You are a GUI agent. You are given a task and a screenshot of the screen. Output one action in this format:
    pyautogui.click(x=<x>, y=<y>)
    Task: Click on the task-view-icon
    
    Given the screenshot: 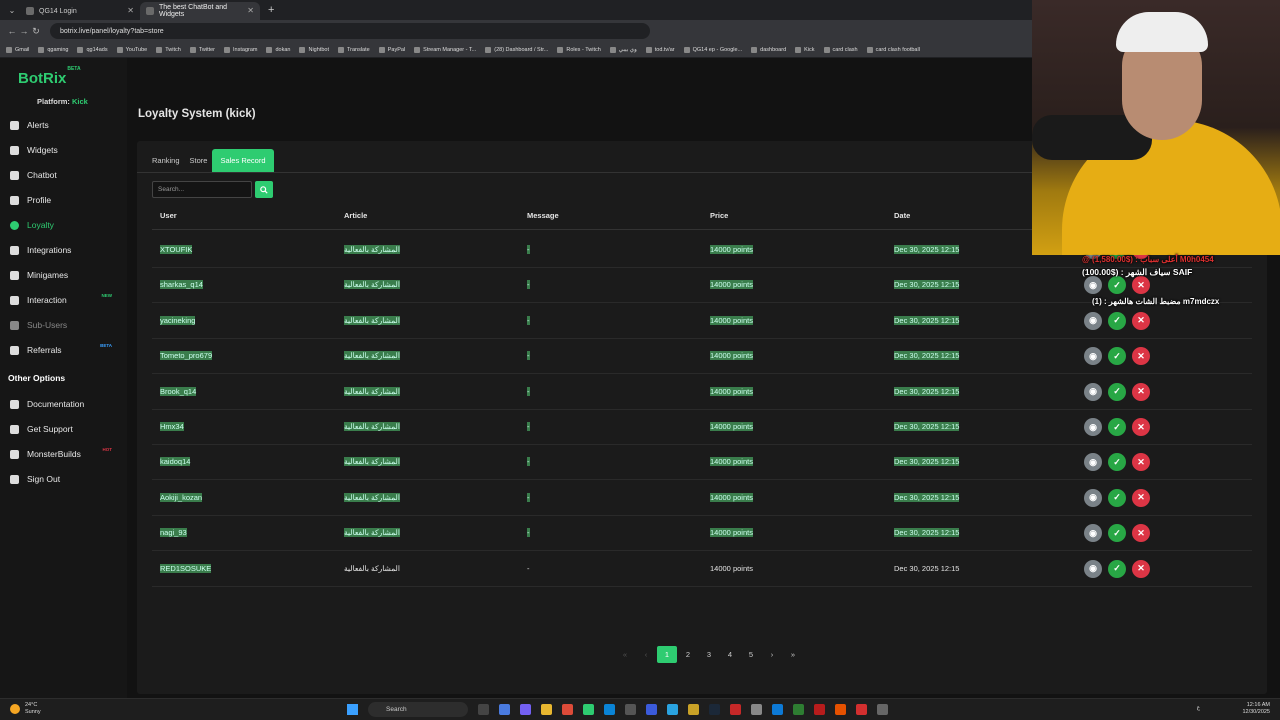 What is the action you would take?
    pyautogui.click(x=483, y=709)
    